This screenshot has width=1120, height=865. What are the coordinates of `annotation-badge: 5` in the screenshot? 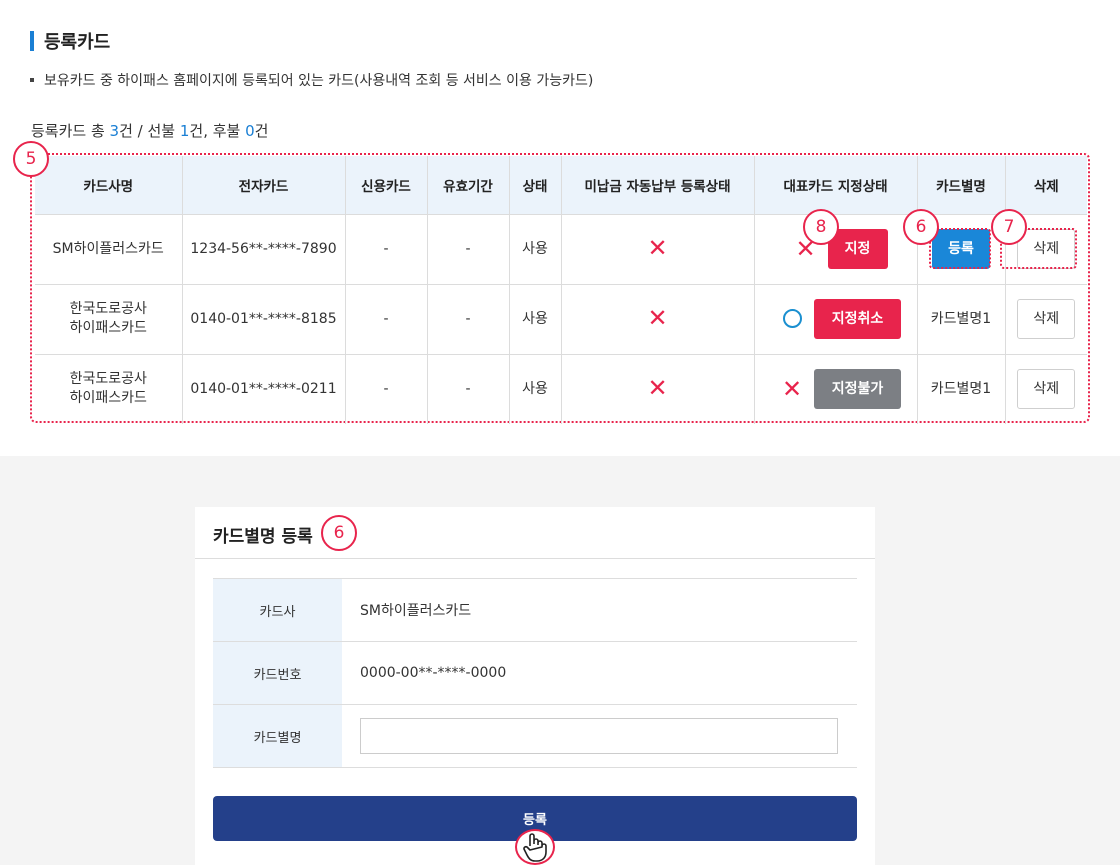 It's located at (31, 159).